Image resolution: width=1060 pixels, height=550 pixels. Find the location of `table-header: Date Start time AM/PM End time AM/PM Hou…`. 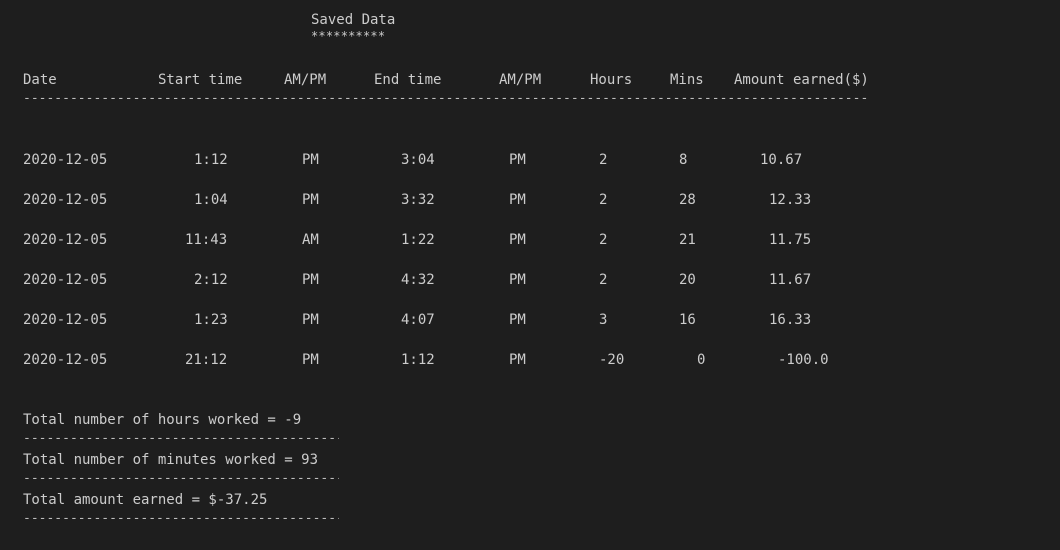

table-header: Date Start time AM/PM End time AM/PM Hou… is located at coordinates (434, 80).